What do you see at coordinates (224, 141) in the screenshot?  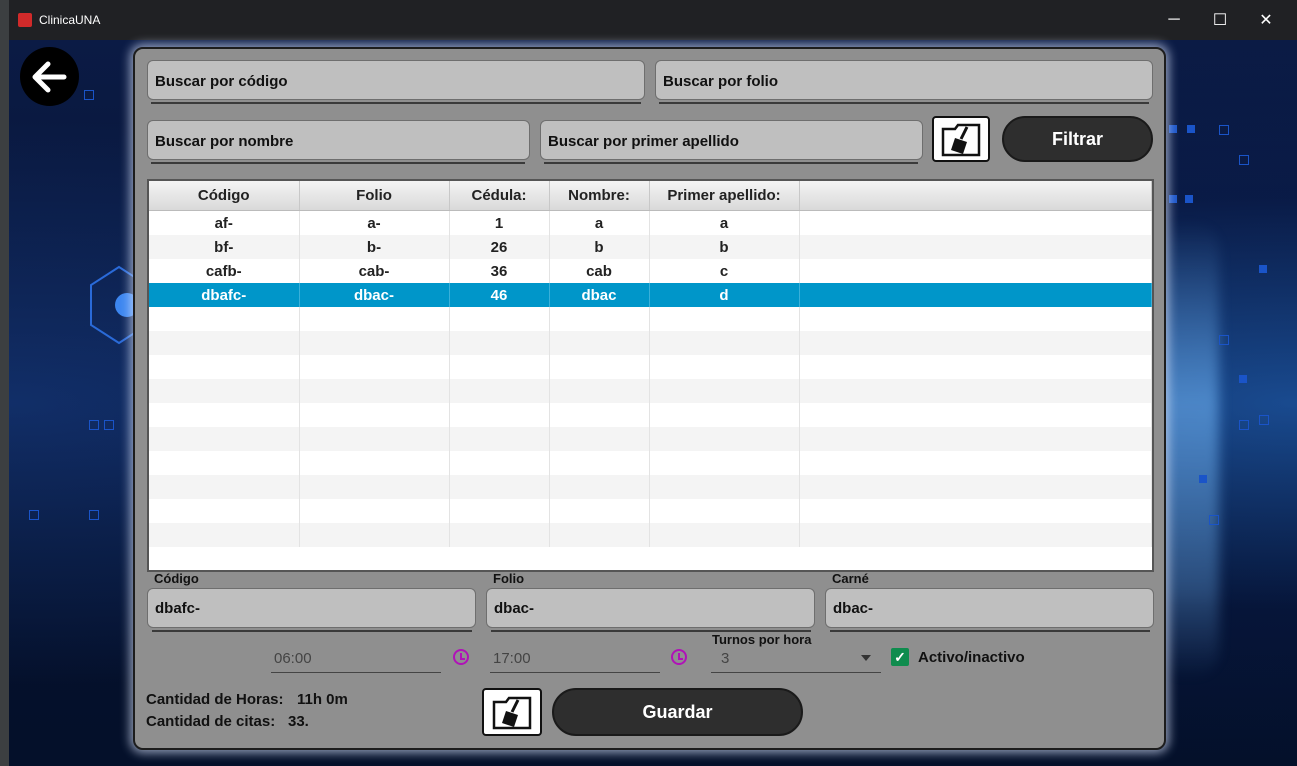 I see `search-nombre-placeholder: Buscar por nombre` at bounding box center [224, 141].